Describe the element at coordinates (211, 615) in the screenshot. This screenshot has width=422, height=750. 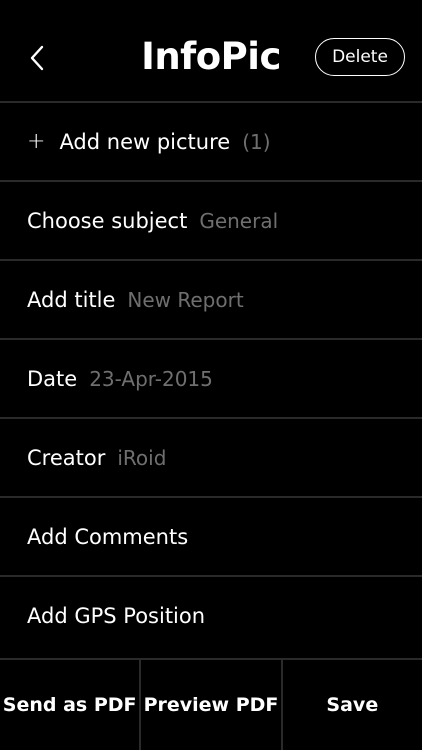
I see `add-gps-row: Add GPS Position` at that location.